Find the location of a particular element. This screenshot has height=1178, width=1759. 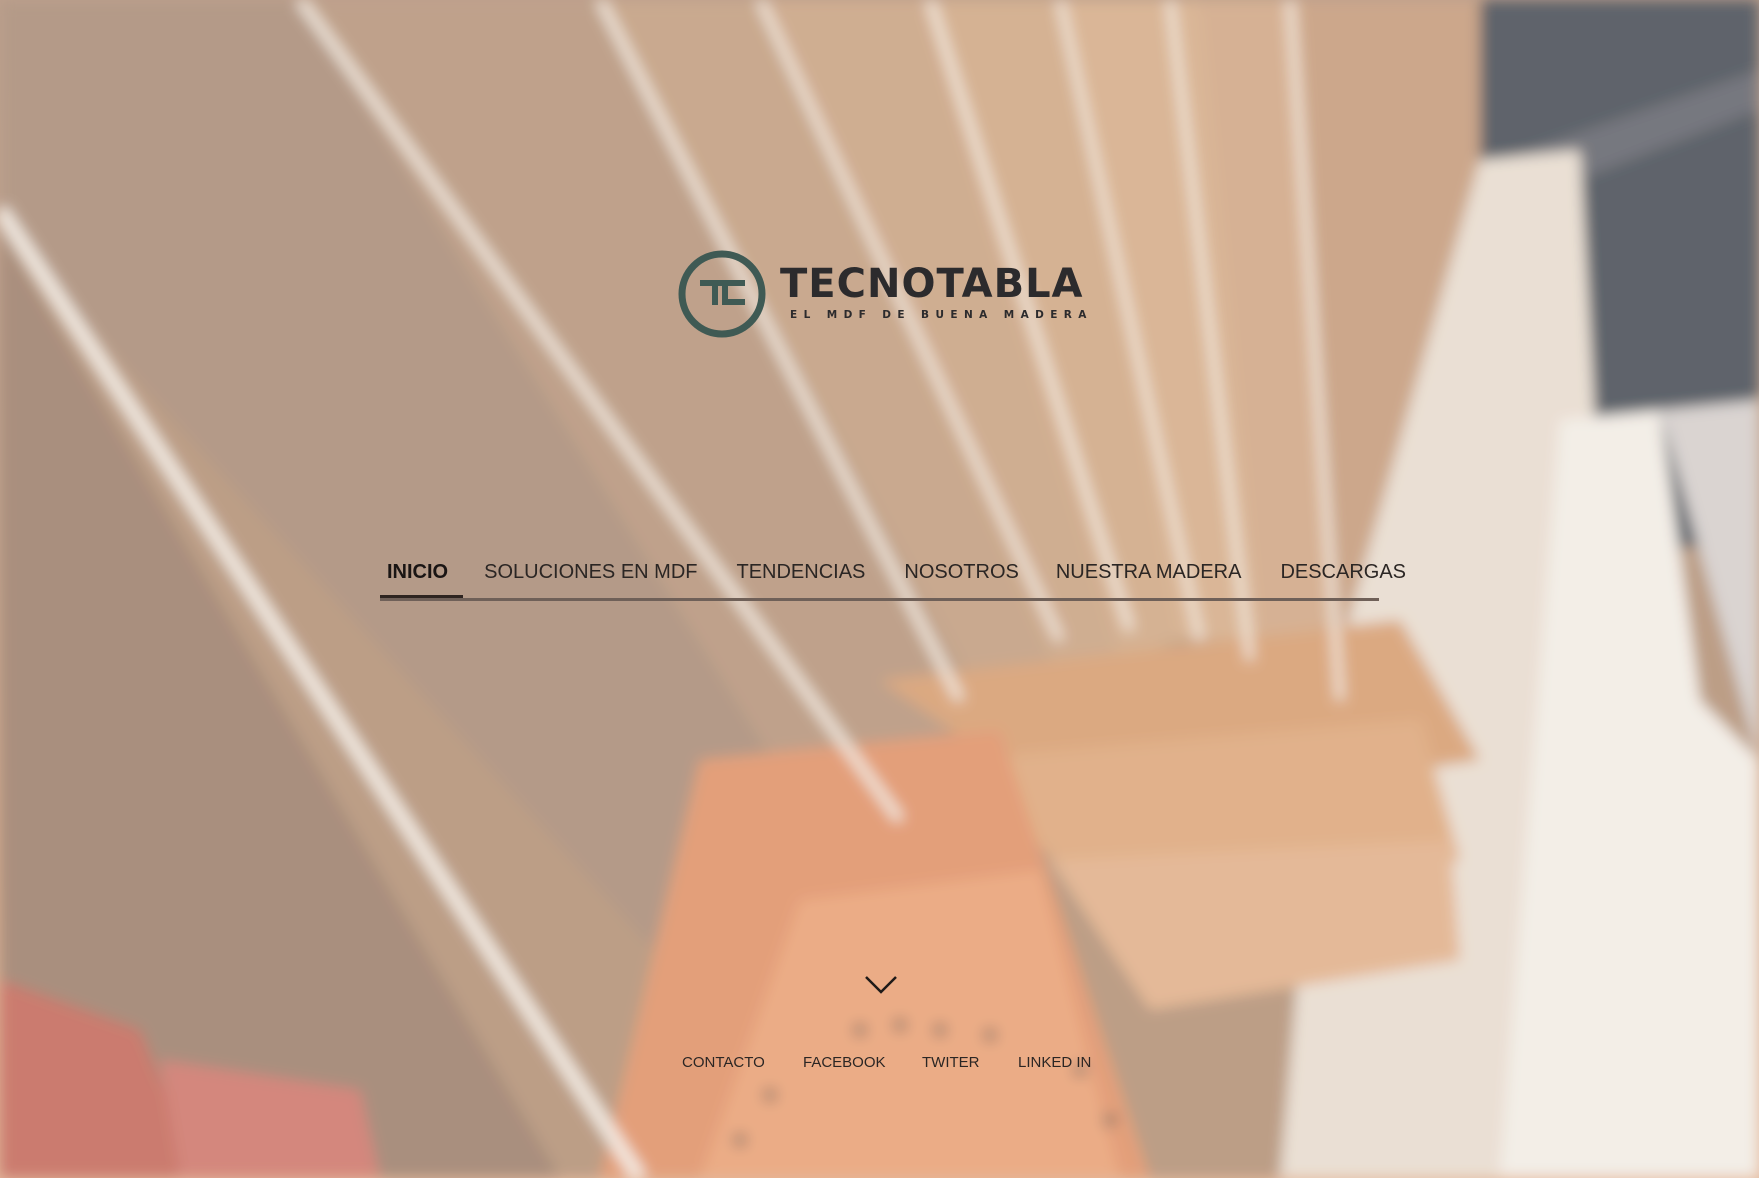

nav-item-soluciones-en-mdf: SOLUCIONES EN MDF is located at coordinates (590, 569).